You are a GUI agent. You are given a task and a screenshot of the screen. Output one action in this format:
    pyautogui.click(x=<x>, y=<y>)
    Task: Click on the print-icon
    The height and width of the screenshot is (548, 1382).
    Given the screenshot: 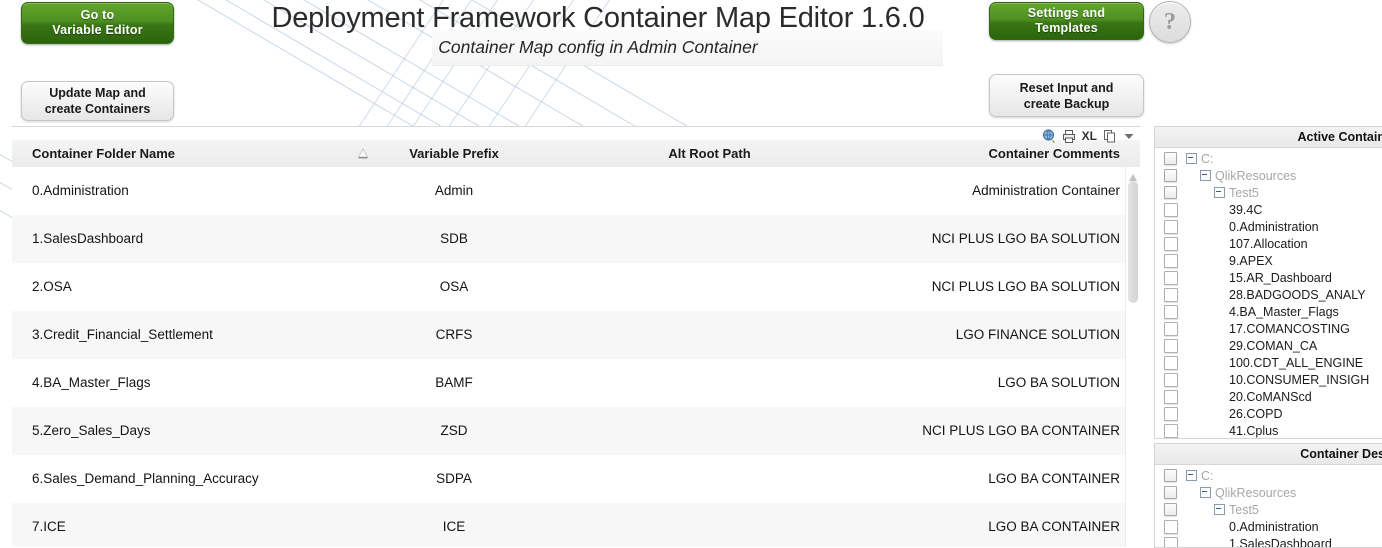 What is the action you would take?
    pyautogui.click(x=1069, y=136)
    